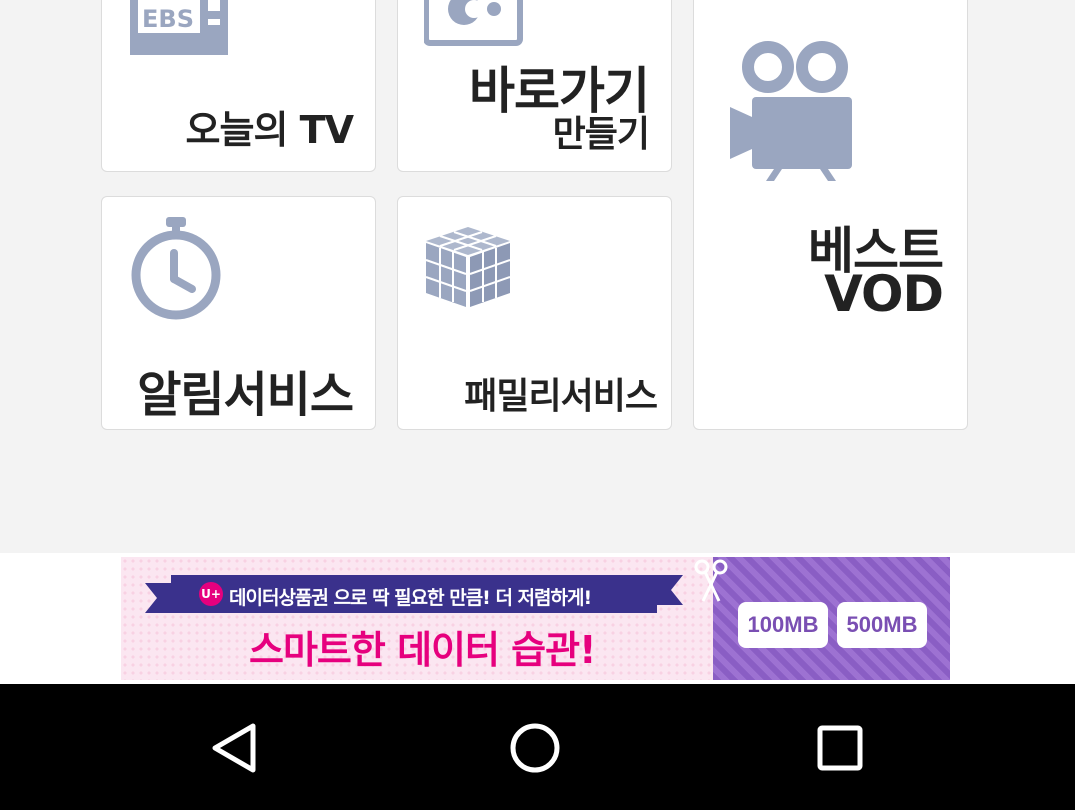  I want to click on tile-today-tv: EBS 오늘의 TV, so click(238, 86).